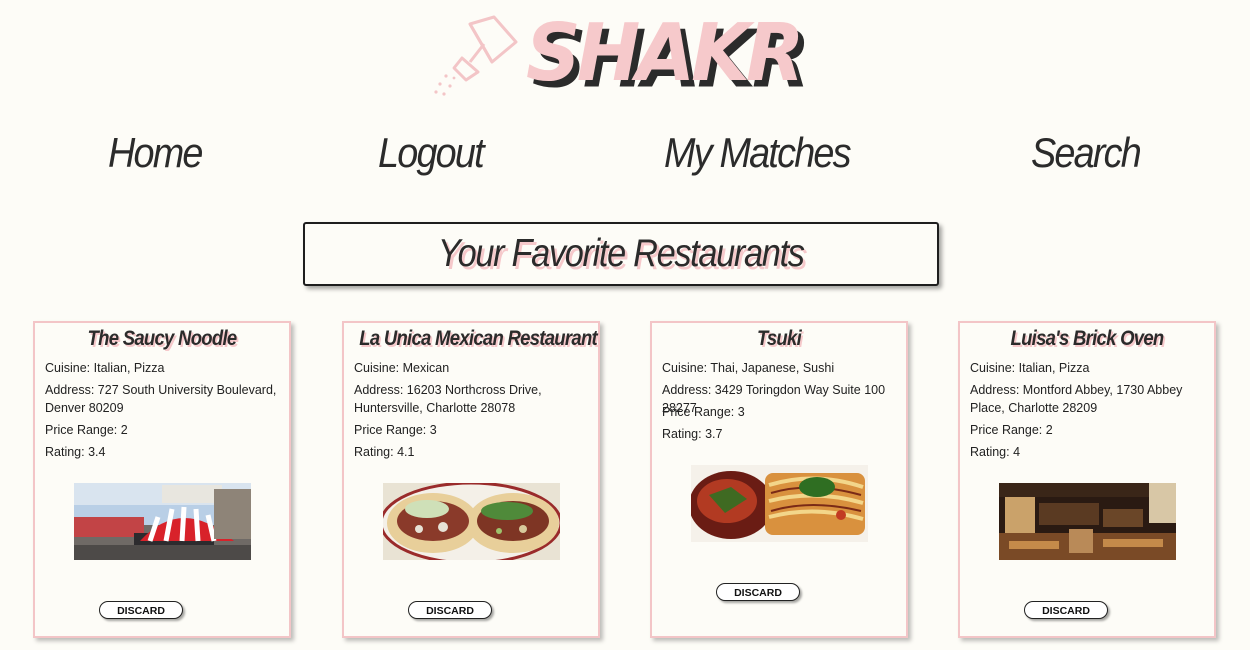 The width and height of the screenshot is (1250, 650). Describe the element at coordinates (402, 368) in the screenshot. I see `restaurant-cuisine: Cuisine: Mexican` at that location.